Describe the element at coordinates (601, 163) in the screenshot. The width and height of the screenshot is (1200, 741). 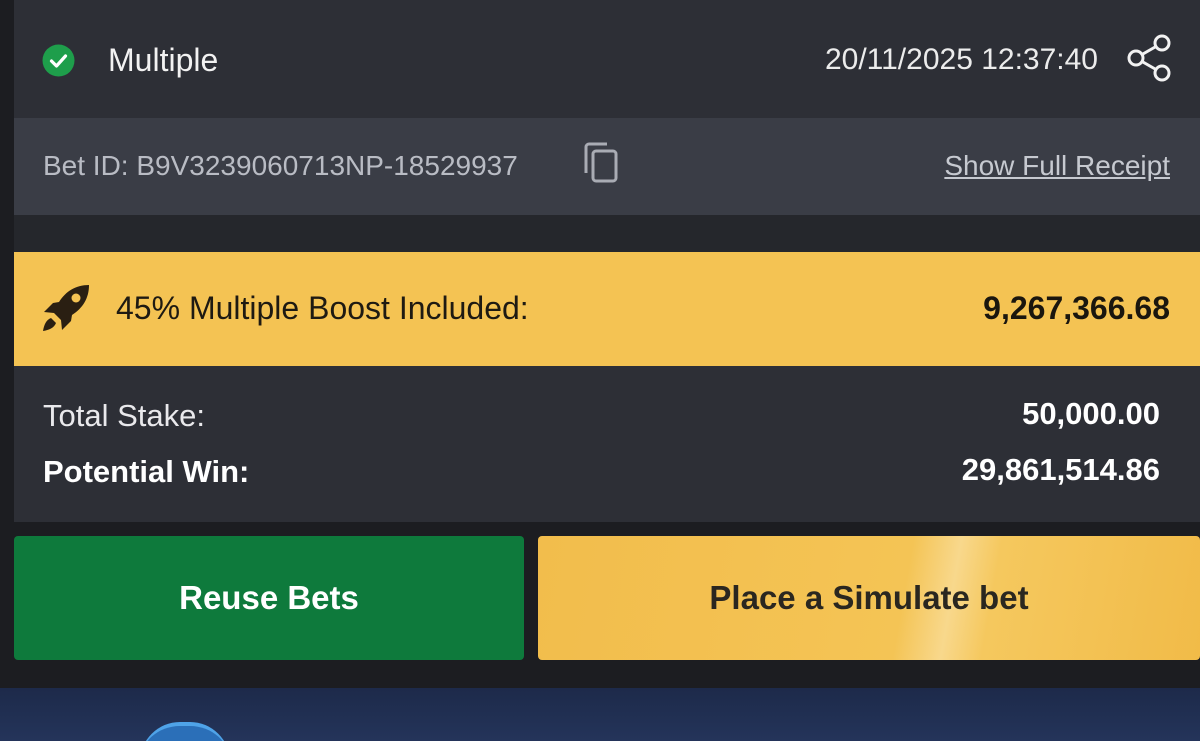
I see `copy-icon` at that location.